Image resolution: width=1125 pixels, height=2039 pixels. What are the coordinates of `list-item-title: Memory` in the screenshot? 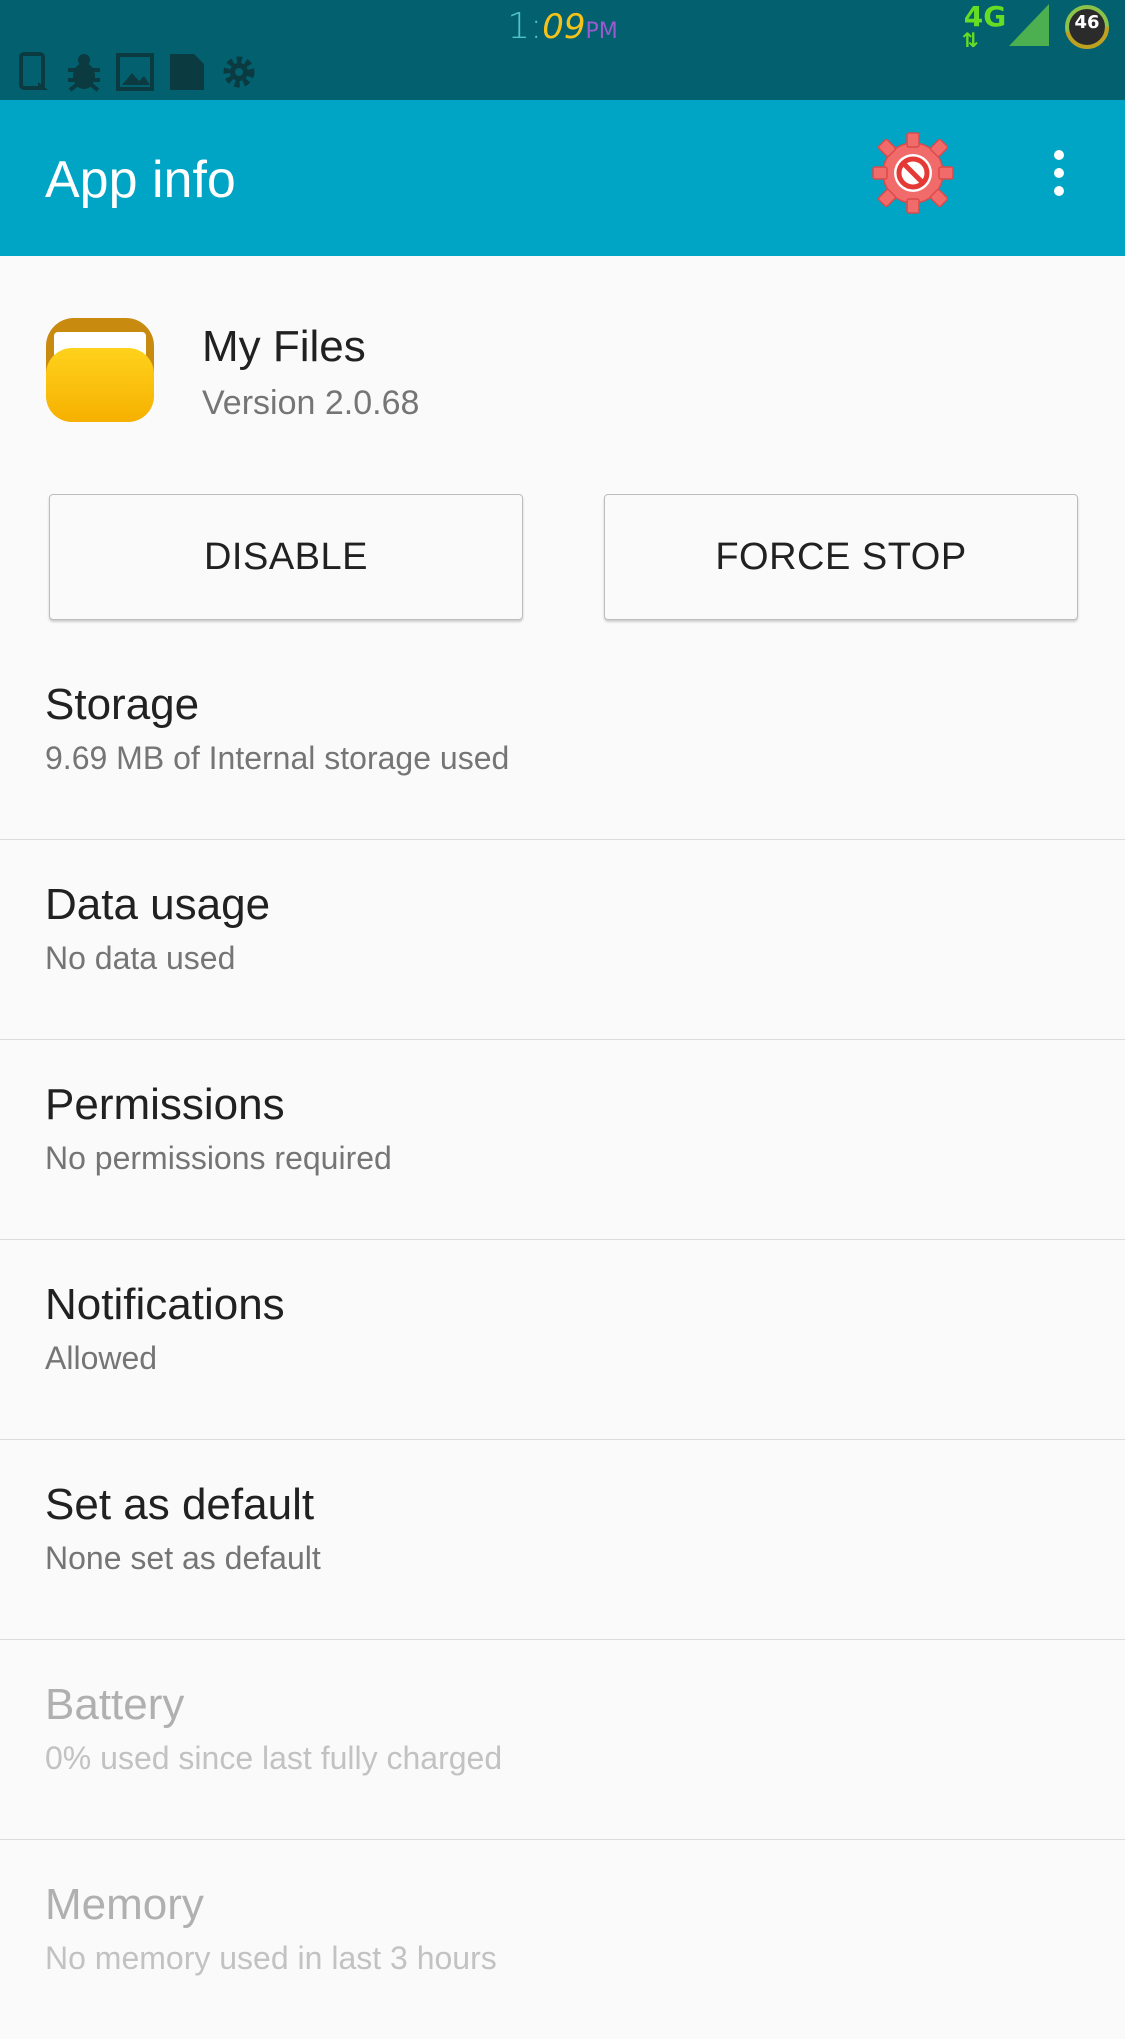 It's located at (124, 1904).